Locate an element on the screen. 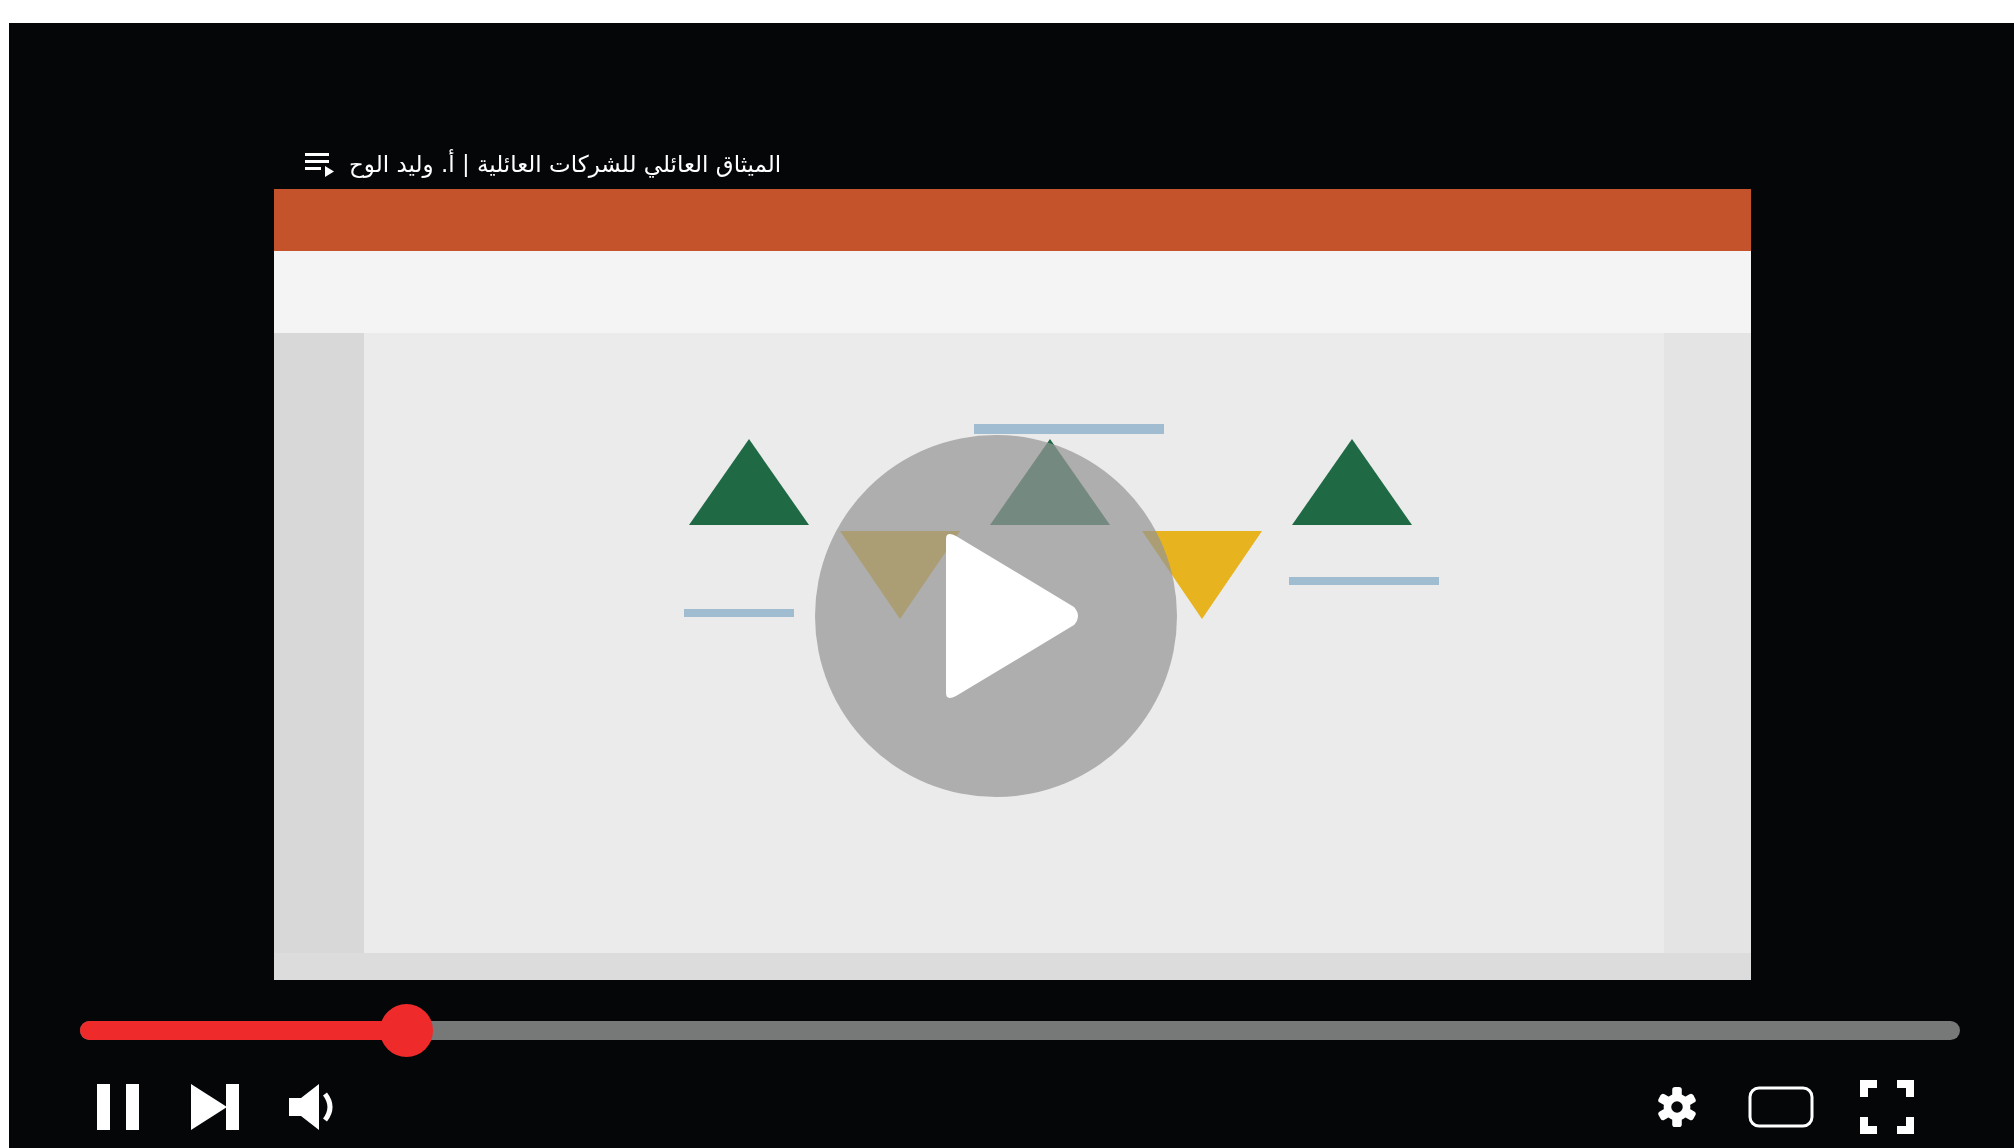  next-icon is located at coordinates (215, 1107).